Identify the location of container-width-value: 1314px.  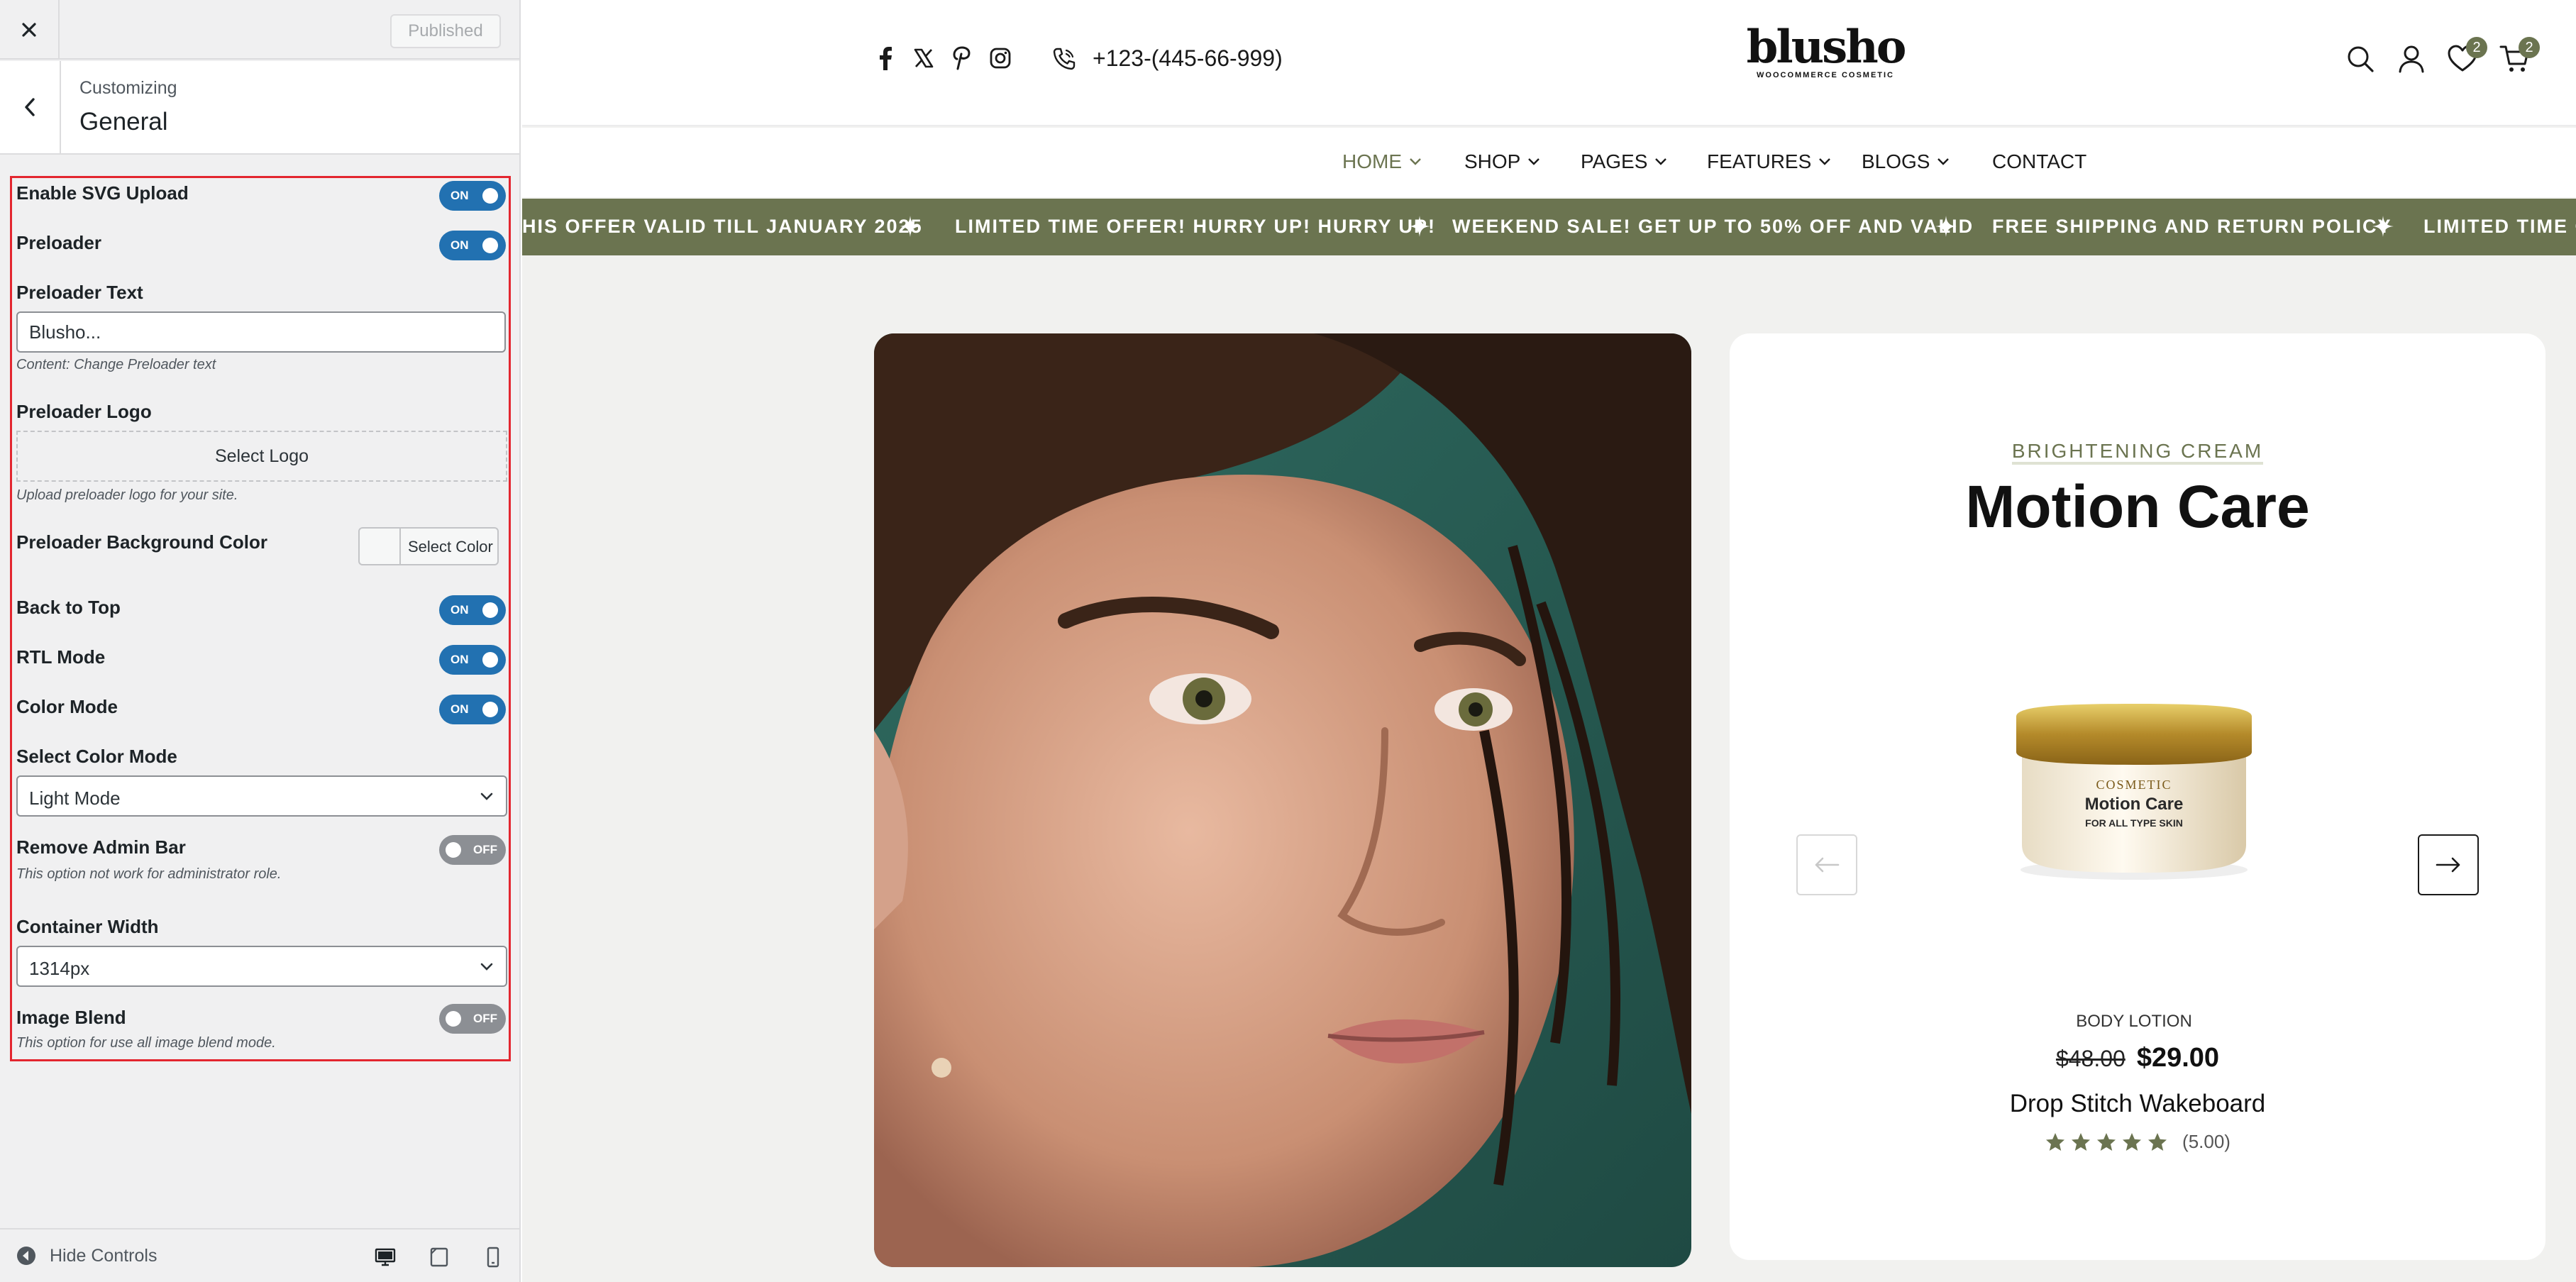
(59, 968).